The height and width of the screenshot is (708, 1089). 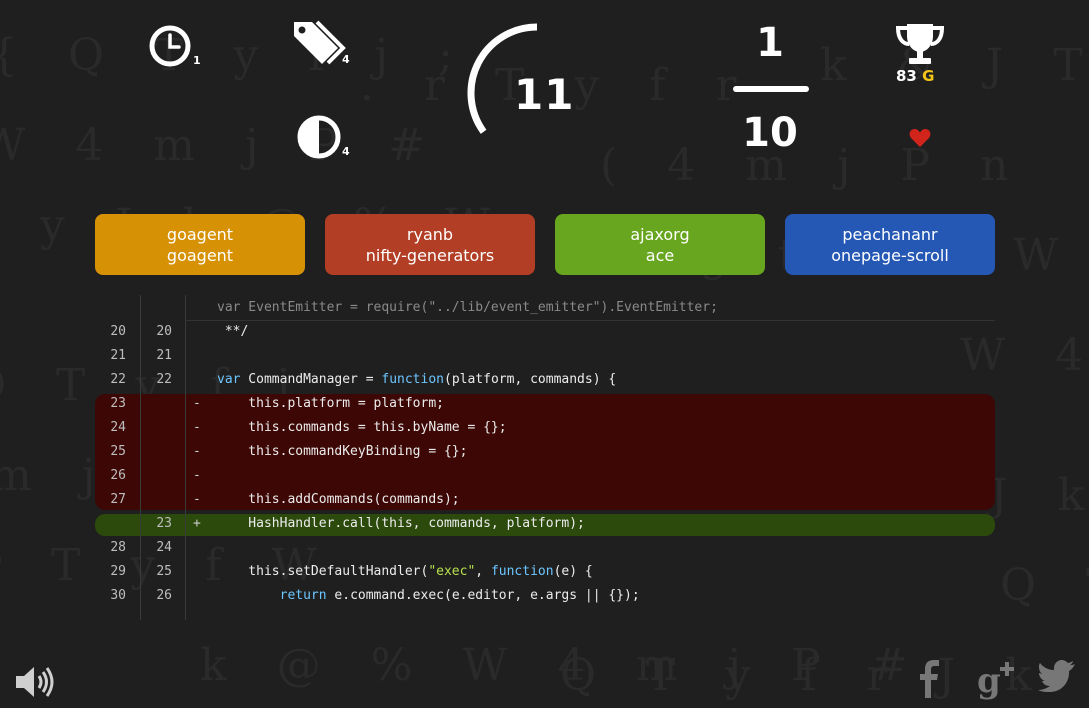 What do you see at coordinates (200, 255) in the screenshot?
I see `choice-repo: goagent` at bounding box center [200, 255].